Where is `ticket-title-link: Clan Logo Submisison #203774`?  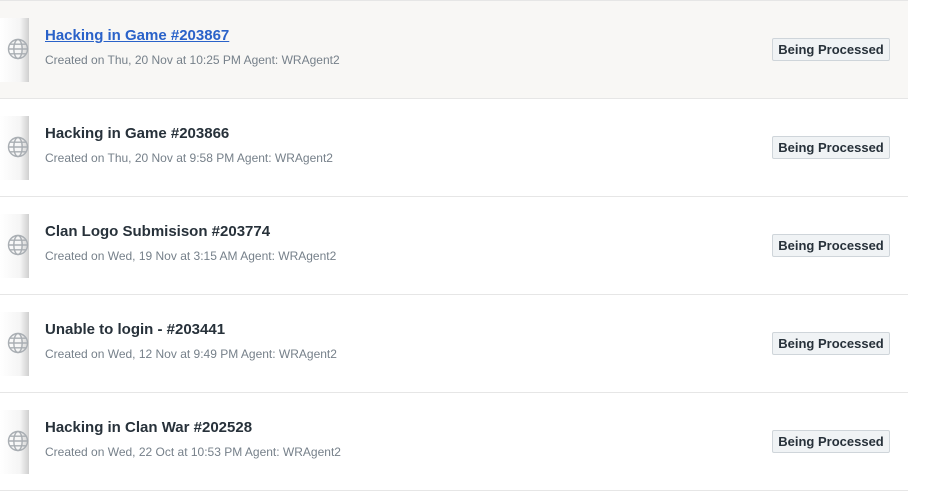
ticket-title-link: Clan Logo Submisison #203774 is located at coordinates (157, 231).